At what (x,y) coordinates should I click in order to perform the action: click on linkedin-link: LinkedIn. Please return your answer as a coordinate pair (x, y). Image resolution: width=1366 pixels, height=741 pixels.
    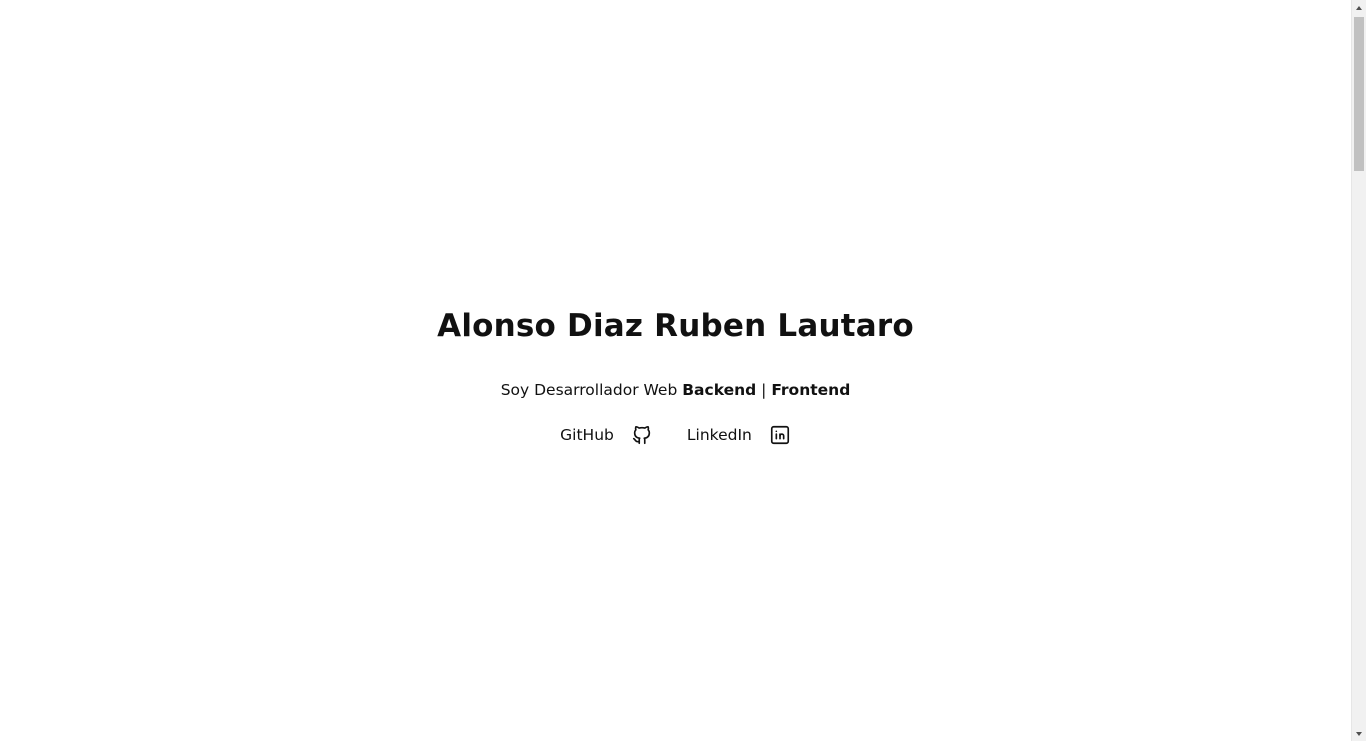
    Looking at the image, I should click on (739, 435).